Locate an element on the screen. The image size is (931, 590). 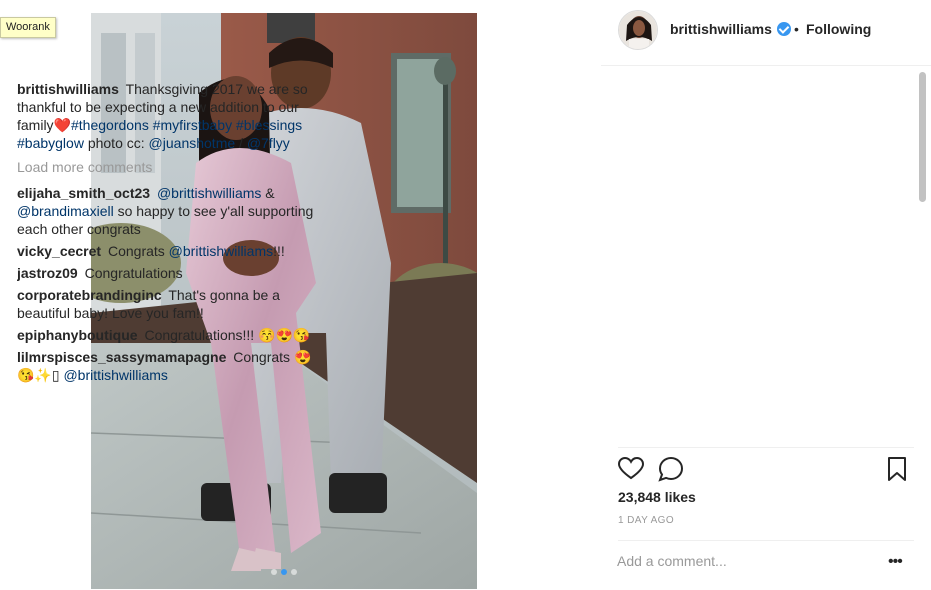
comments-scrollbar is located at coordinates (921, 258).